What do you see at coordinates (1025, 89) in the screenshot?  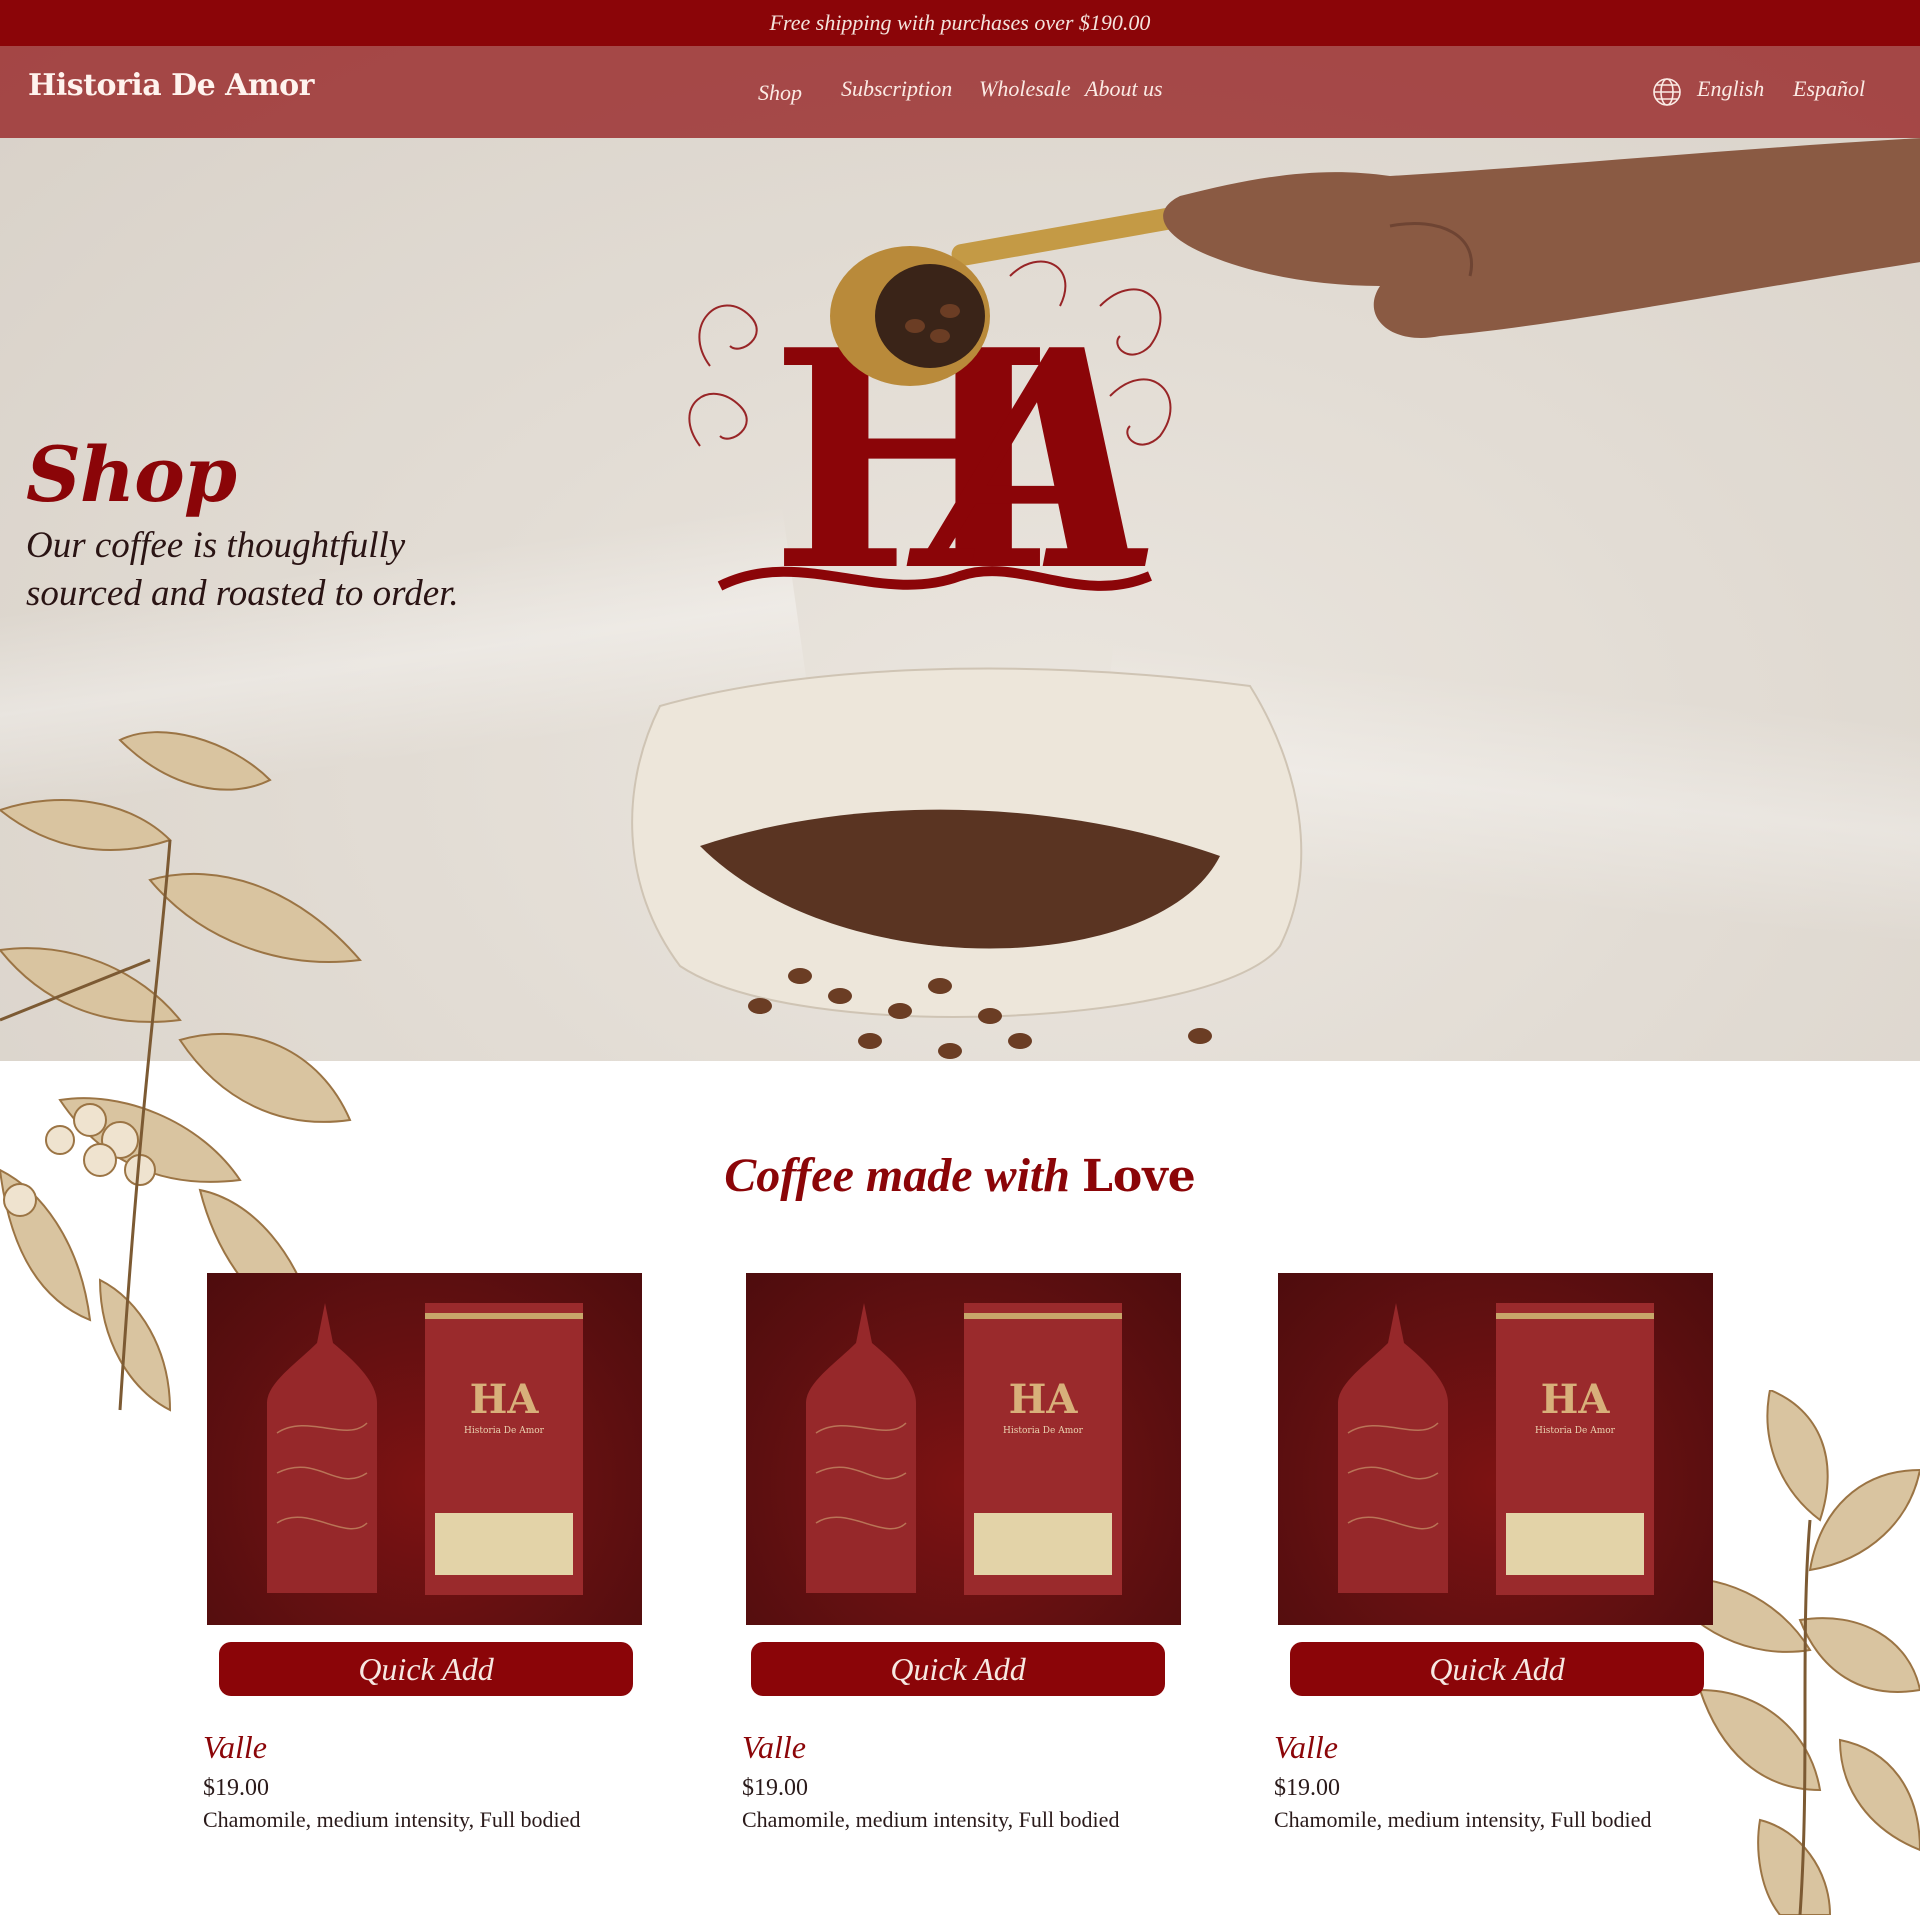 I see `nav-wholesale: Wholesale` at bounding box center [1025, 89].